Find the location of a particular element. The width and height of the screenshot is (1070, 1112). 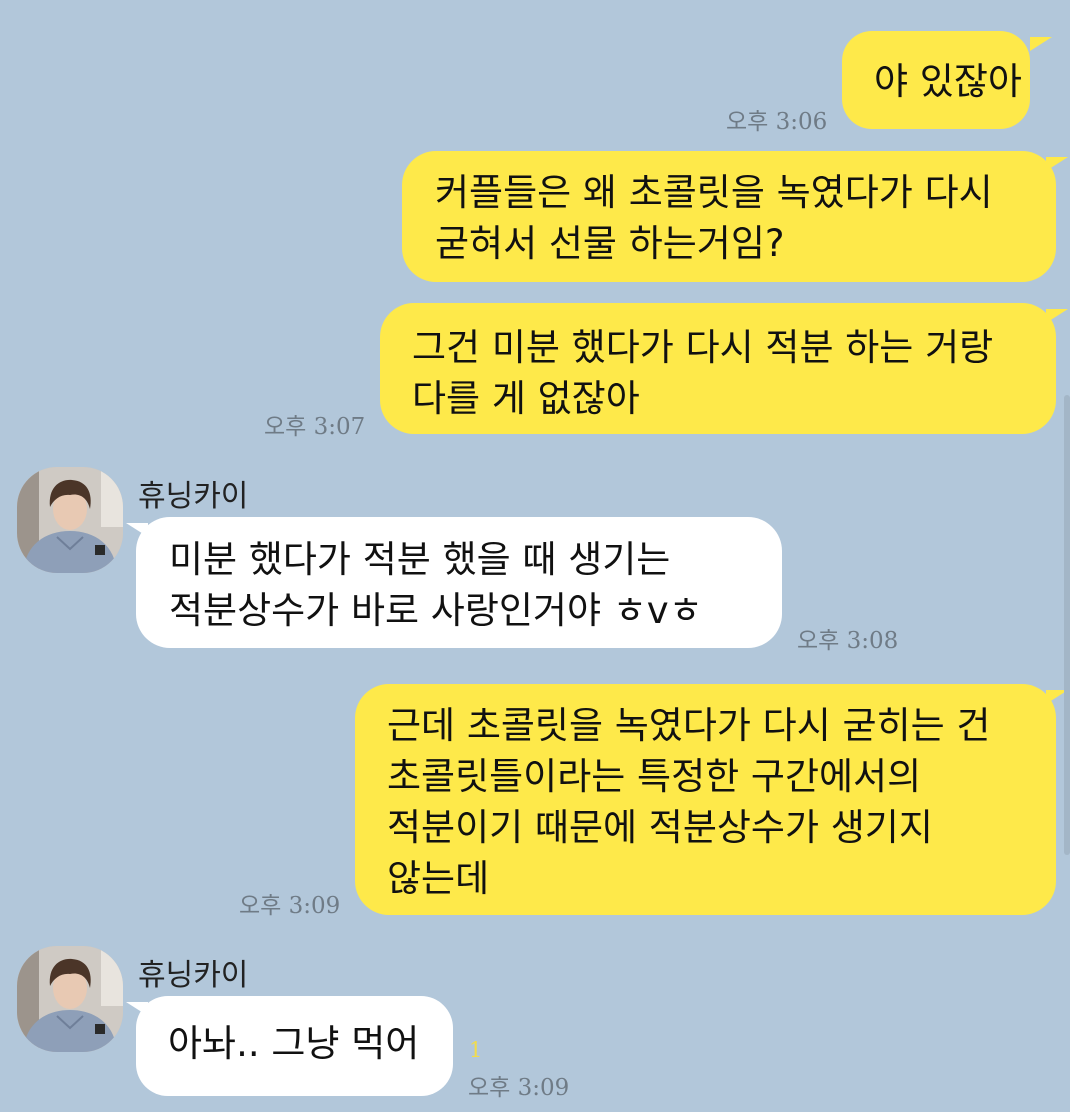

my-message-bubble: 야 있잖아 is located at coordinates (936, 80).